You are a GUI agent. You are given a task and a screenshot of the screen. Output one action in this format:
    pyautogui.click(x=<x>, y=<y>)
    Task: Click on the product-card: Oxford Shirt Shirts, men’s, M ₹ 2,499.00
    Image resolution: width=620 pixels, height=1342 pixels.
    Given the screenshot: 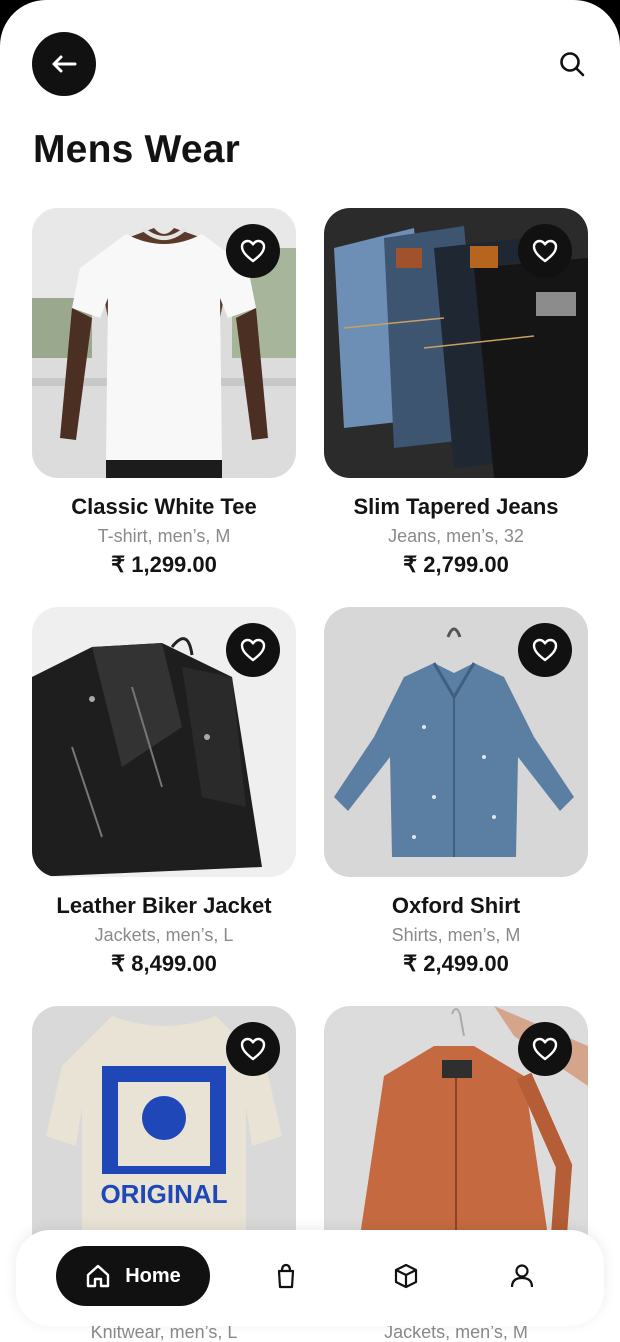 What is the action you would take?
    pyautogui.click(x=456, y=792)
    